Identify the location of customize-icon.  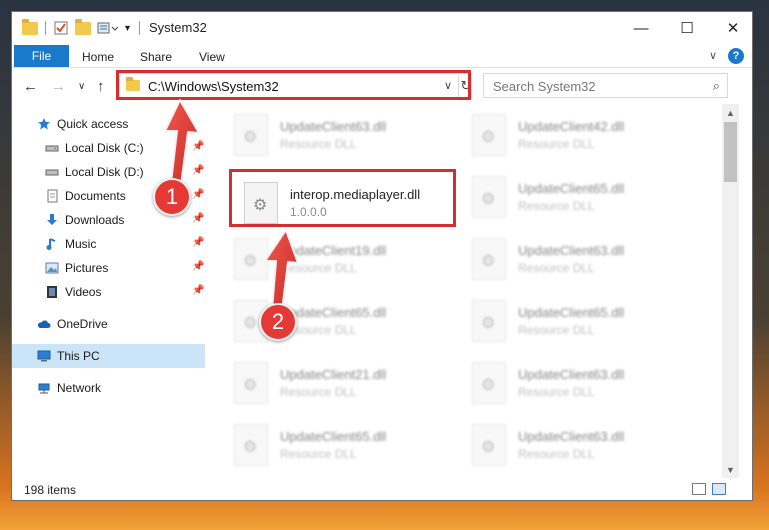
(108, 28).